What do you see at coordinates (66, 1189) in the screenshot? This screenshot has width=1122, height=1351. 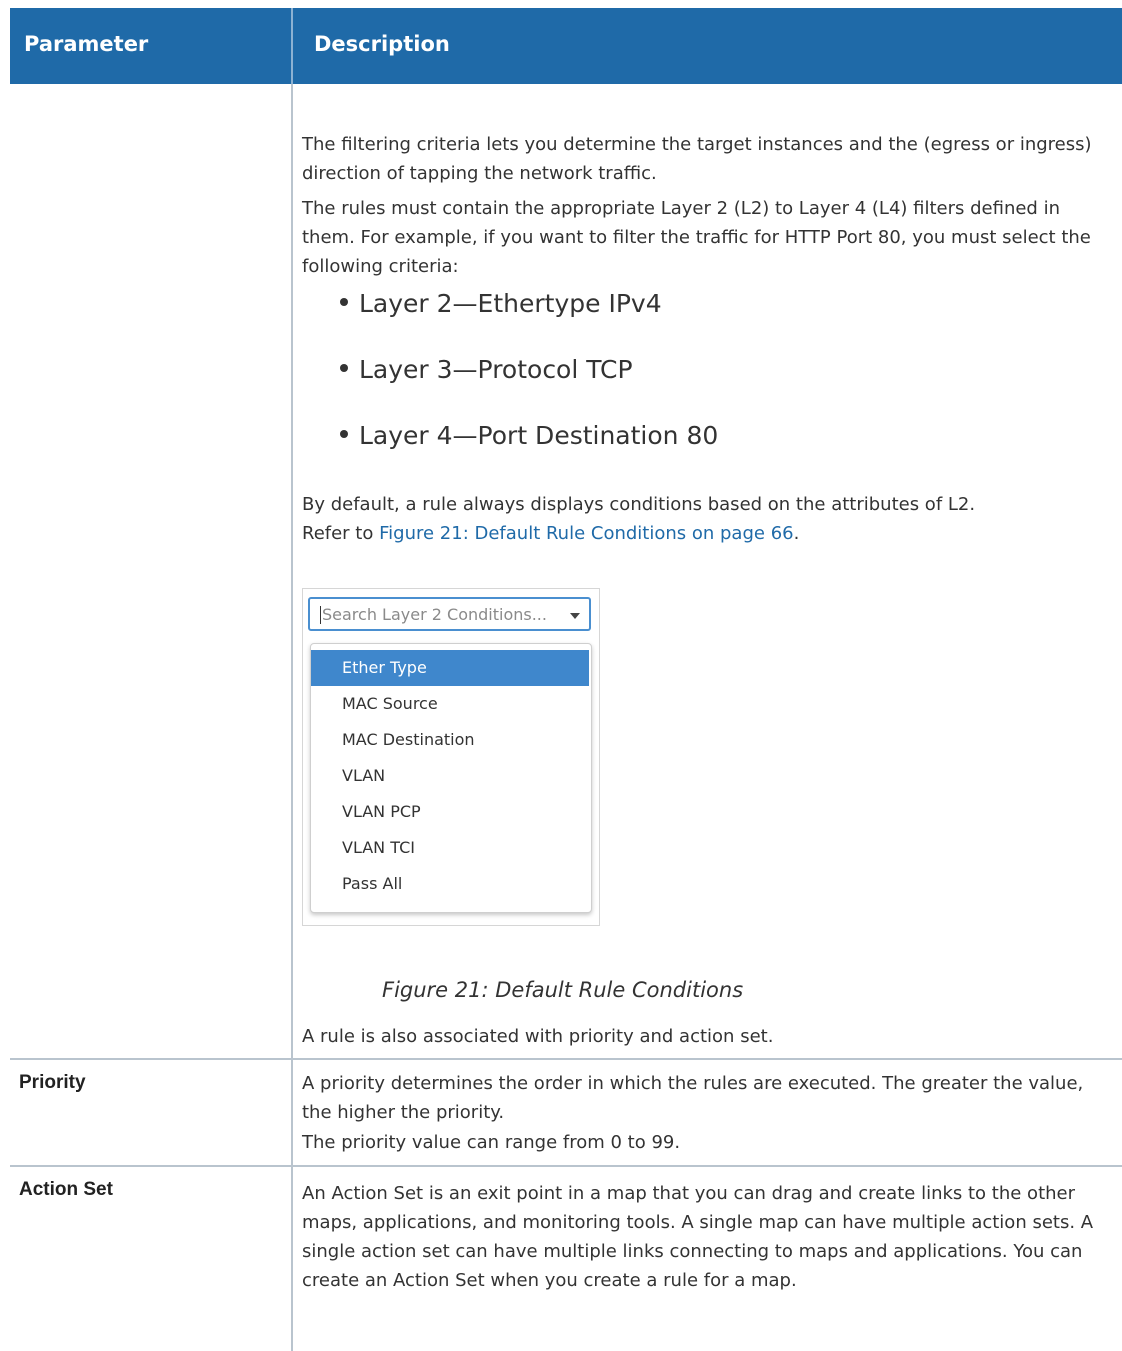 I see `param-action-set: Action Set` at bounding box center [66, 1189].